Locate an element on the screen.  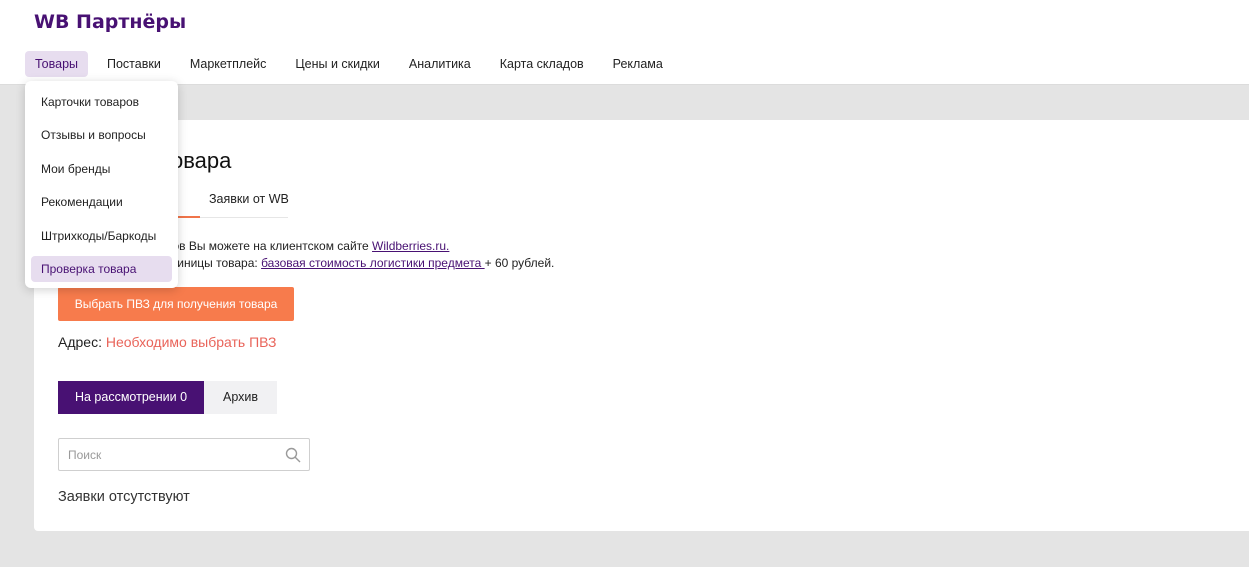
menu-item-product-cards: Карточки товаров is located at coordinates (101, 102).